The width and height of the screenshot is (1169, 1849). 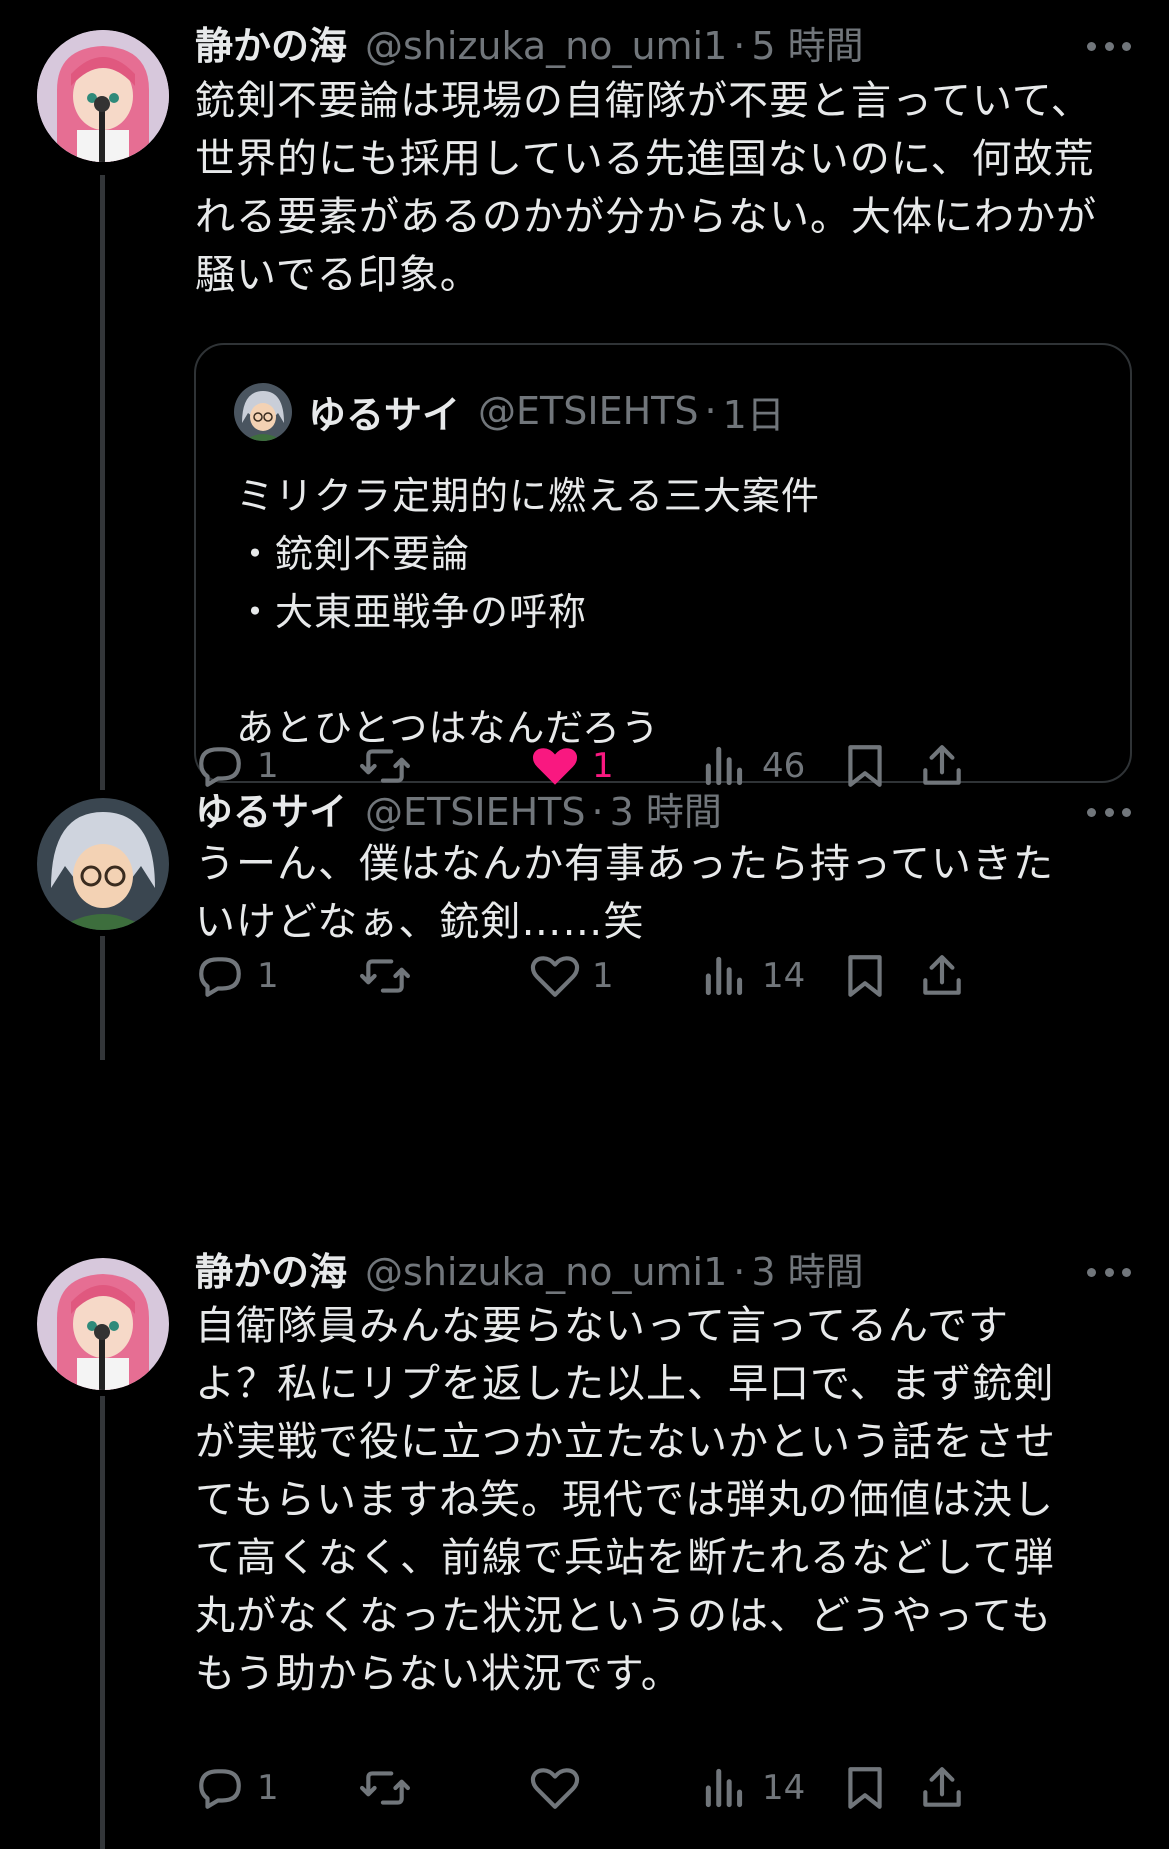 I want to click on quote-user-handle: @ETSIEHTS, so click(x=588, y=411).